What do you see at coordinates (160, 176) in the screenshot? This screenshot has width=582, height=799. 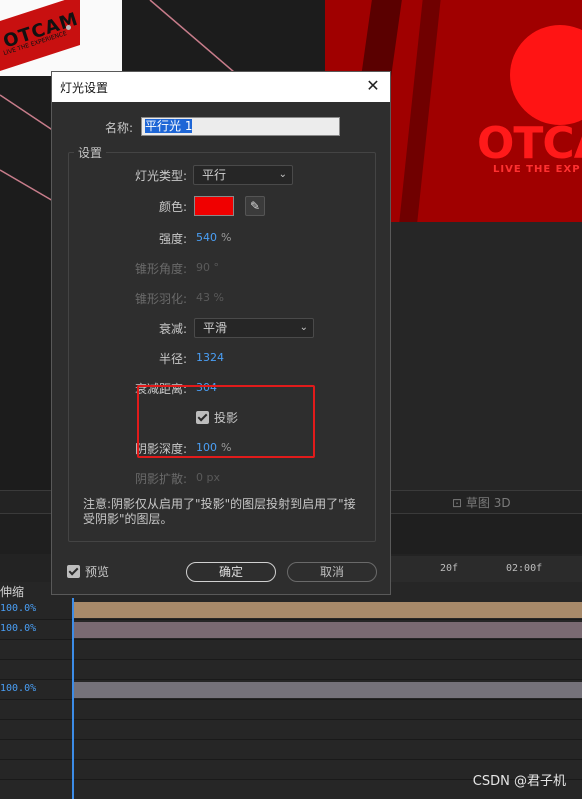 I see `light-type-label: 灯光类型:` at bounding box center [160, 176].